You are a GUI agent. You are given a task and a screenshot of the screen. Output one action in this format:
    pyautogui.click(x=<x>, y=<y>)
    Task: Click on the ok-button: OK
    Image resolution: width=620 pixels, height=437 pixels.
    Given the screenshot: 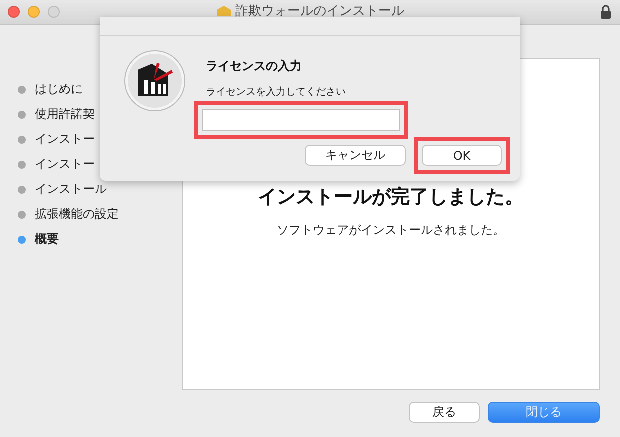 What is the action you would take?
    pyautogui.click(x=462, y=155)
    